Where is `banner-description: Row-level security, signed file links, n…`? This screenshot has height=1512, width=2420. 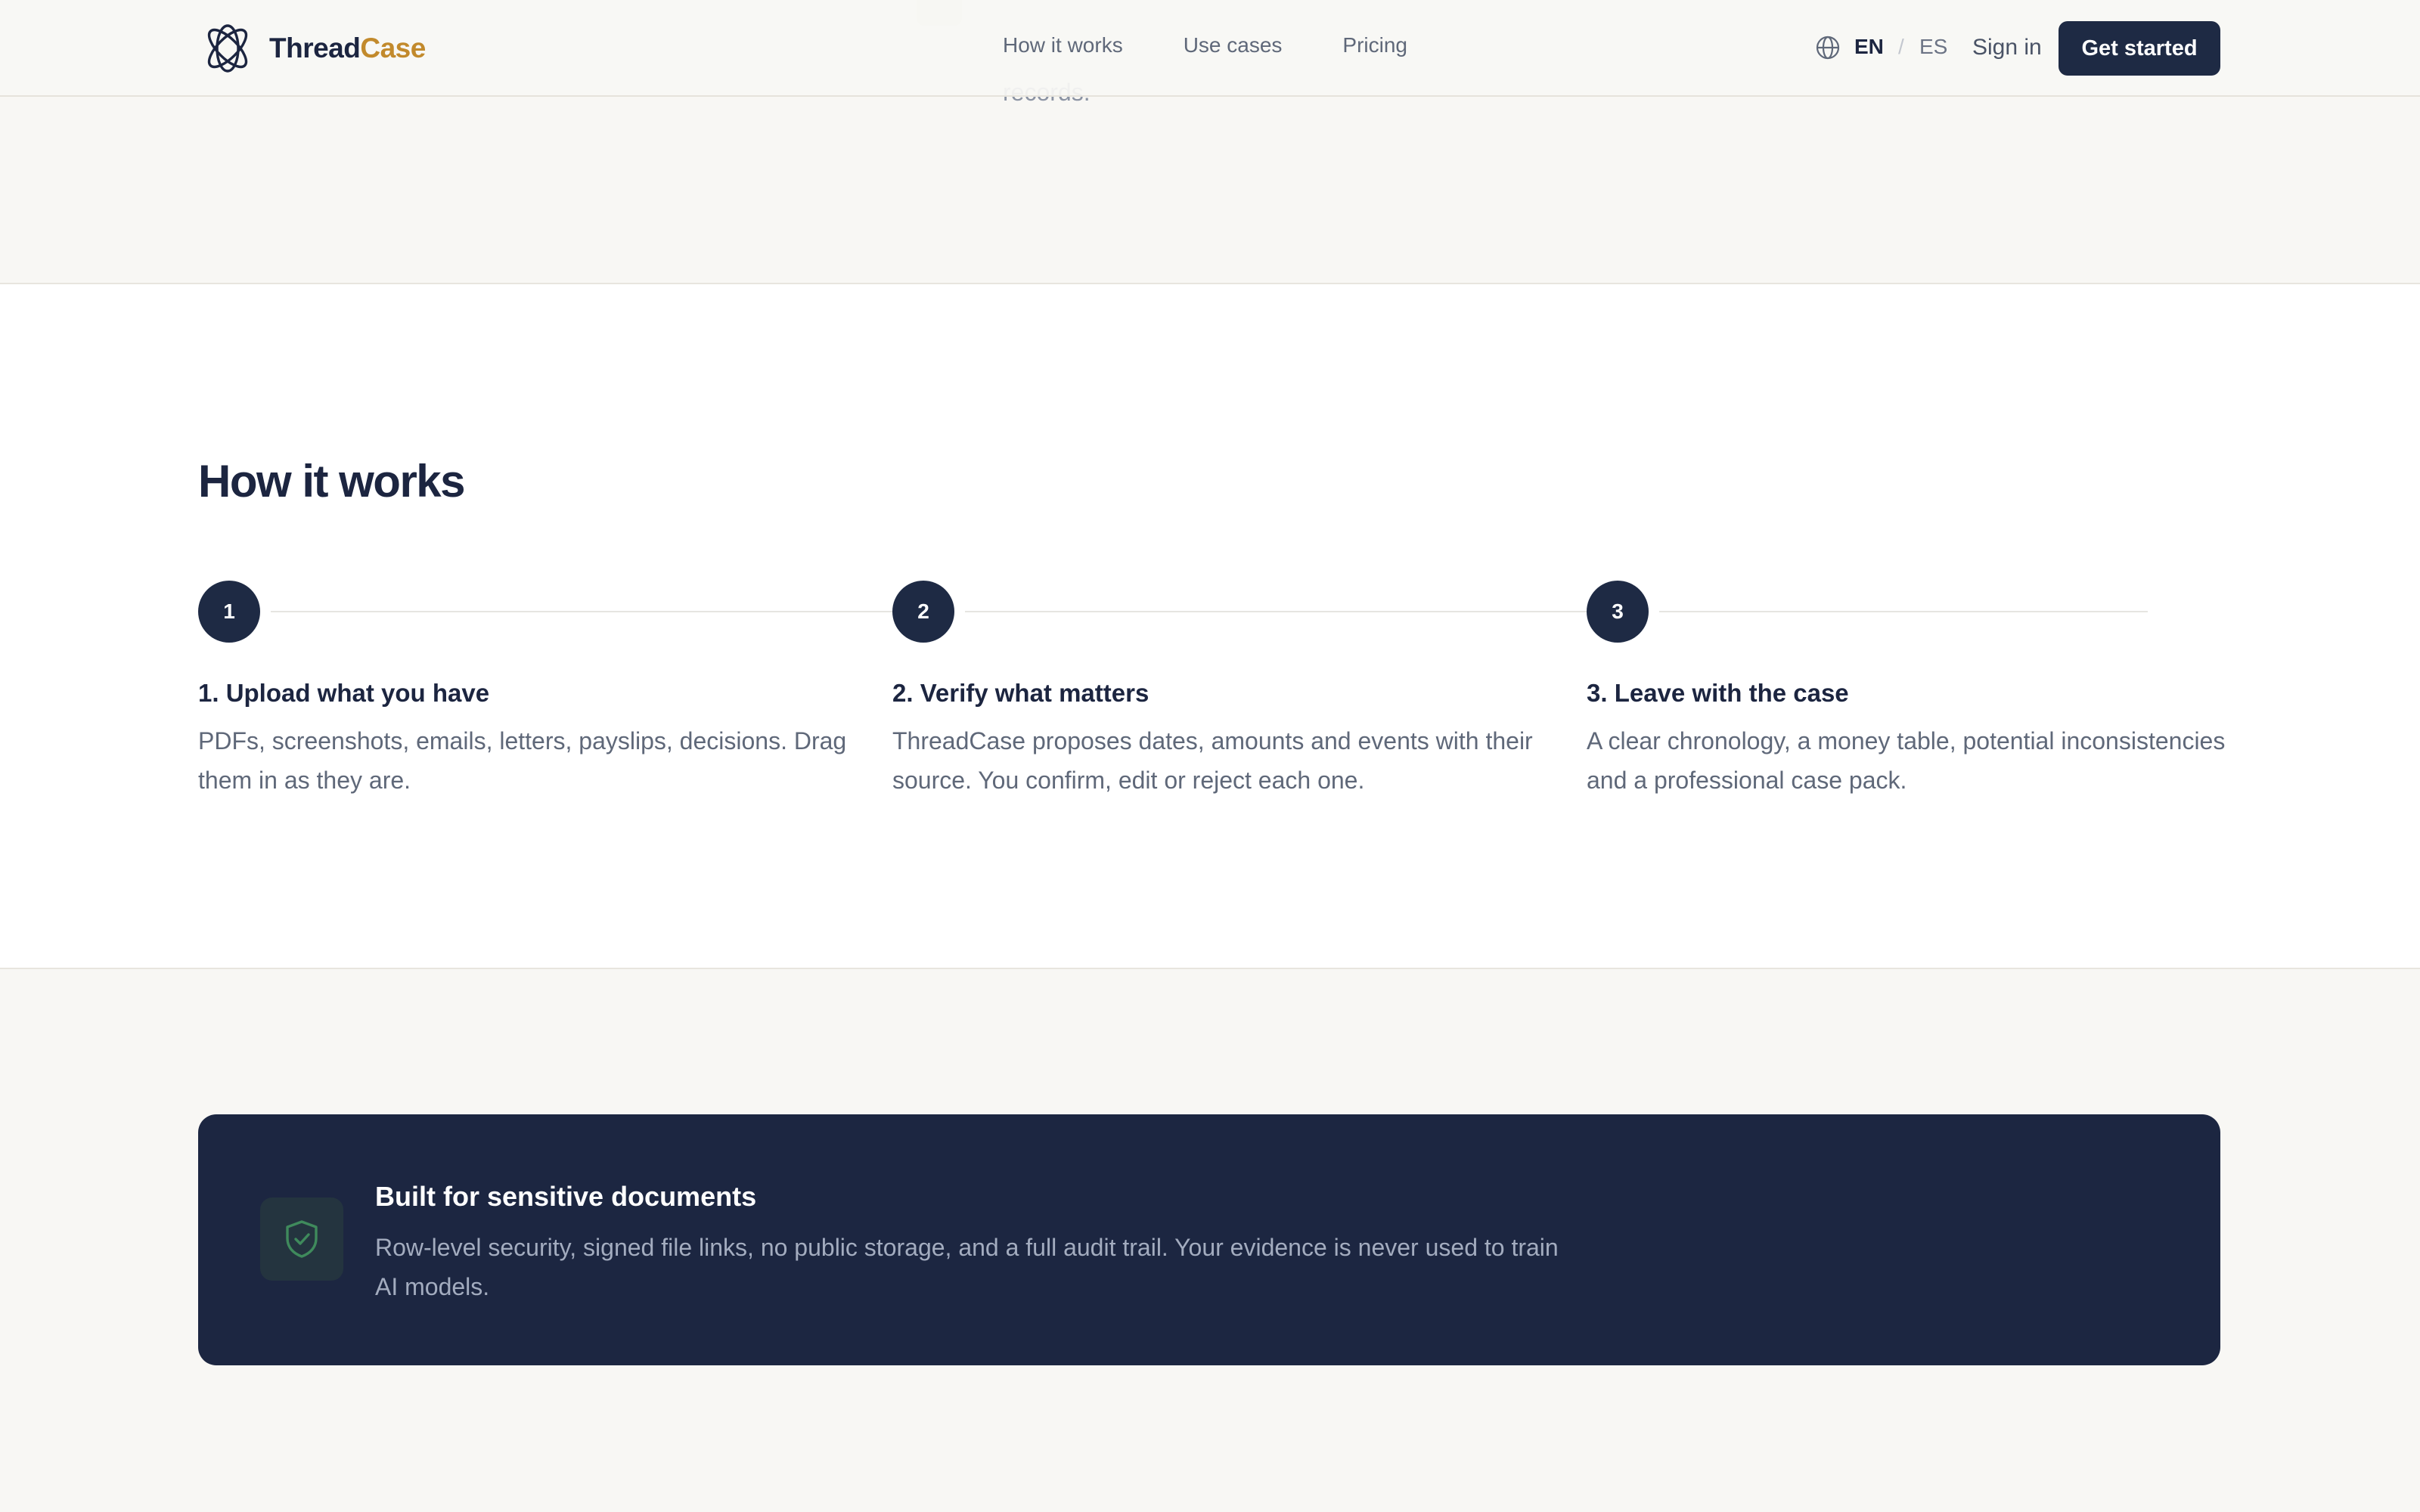 banner-description: Row-level security, signed file links, n… is located at coordinates (967, 1267).